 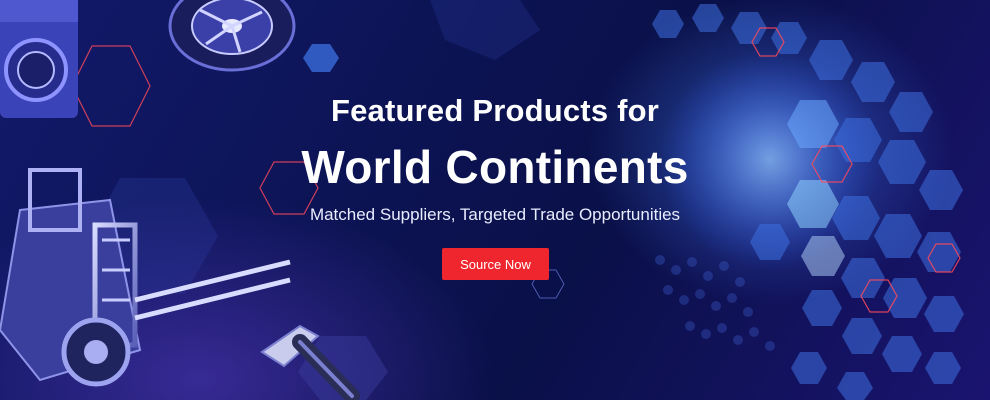 I want to click on headline-line-2: World Continents, so click(x=495, y=167).